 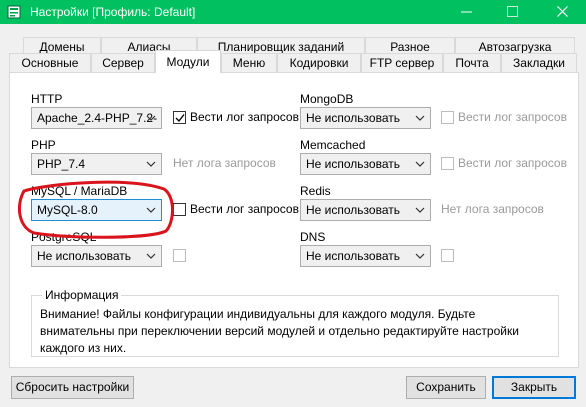 What do you see at coordinates (82, 295) in the screenshot?
I see `info-title: Информация` at bounding box center [82, 295].